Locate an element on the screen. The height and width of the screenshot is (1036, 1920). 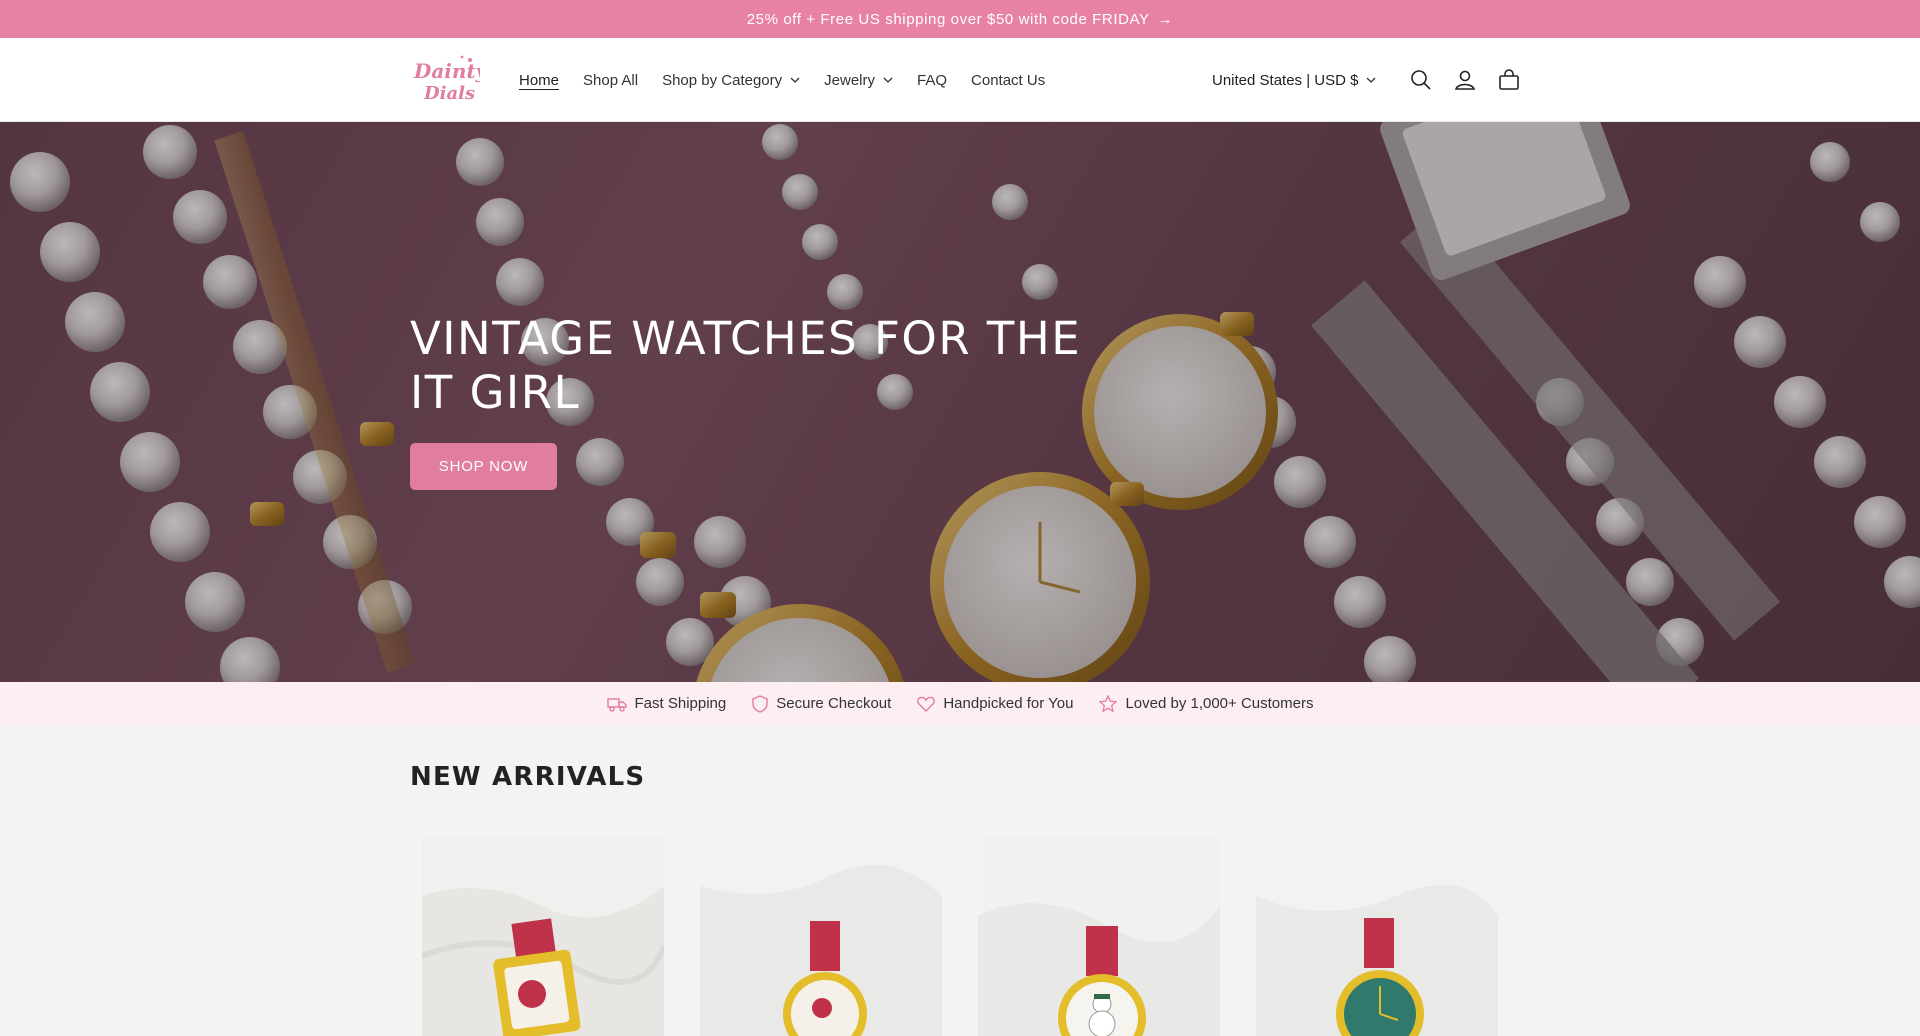
nav-contact-us-label: Contact Us is located at coordinates (1008, 80).